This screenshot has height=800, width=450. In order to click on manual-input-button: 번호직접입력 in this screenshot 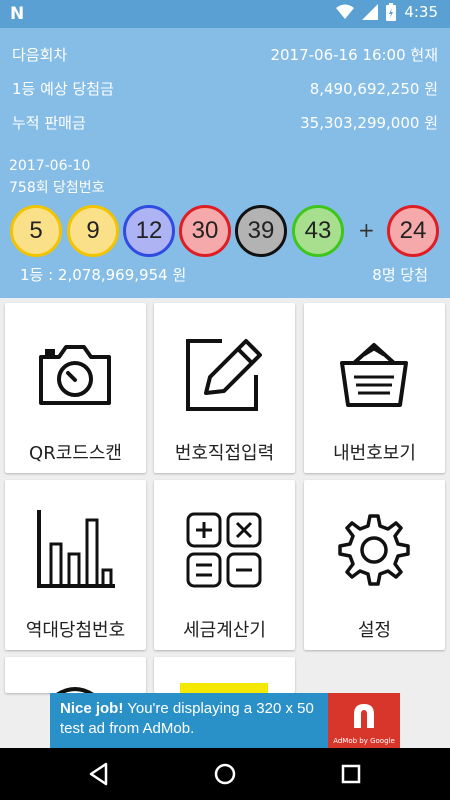, I will do `click(224, 388)`.